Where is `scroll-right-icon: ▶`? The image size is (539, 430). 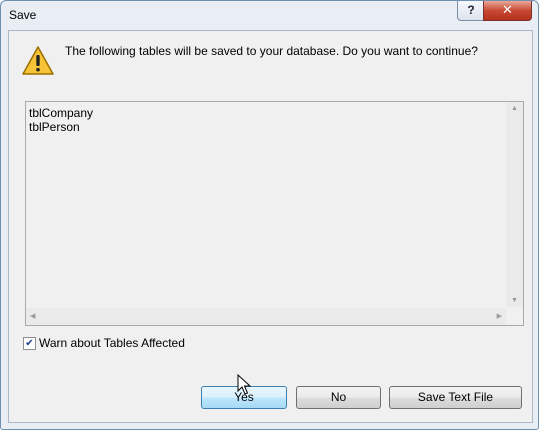
scroll-right-icon: ▶ is located at coordinates (499, 316).